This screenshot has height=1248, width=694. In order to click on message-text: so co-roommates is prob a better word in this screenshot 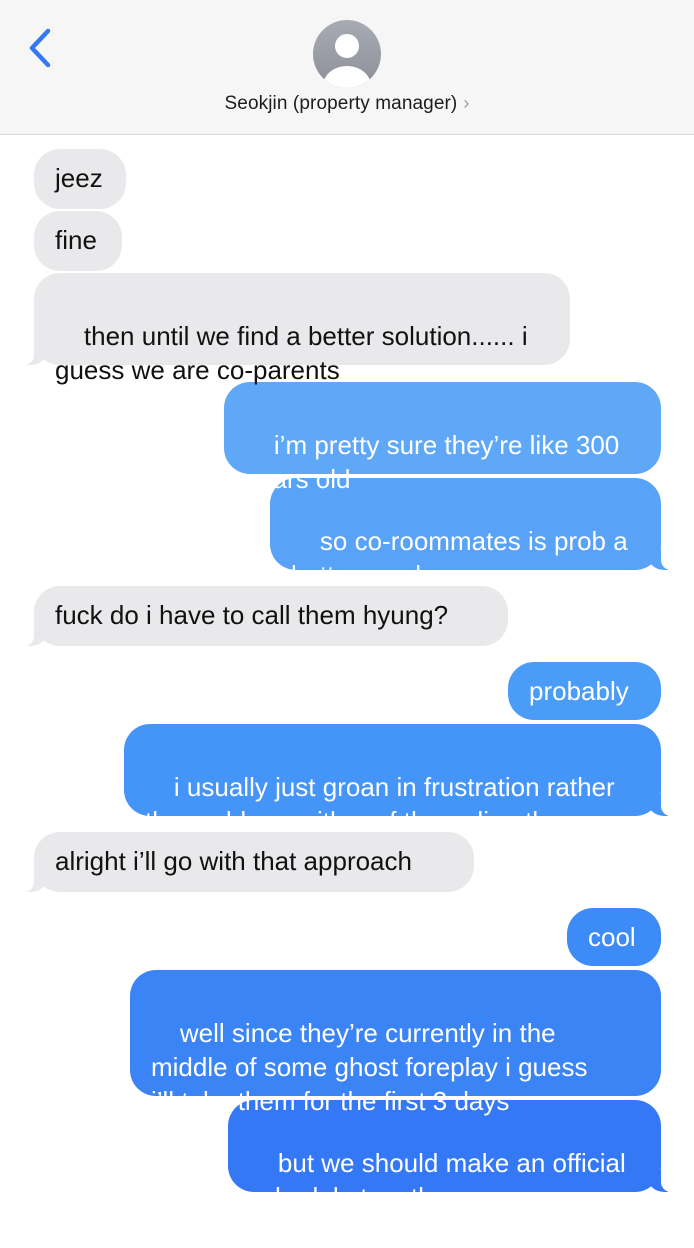, I will do `click(459, 558)`.